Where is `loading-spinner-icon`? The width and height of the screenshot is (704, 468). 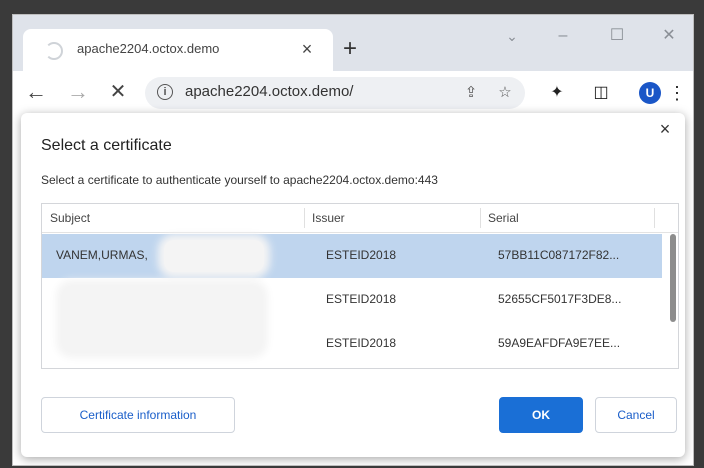 loading-spinner-icon is located at coordinates (54, 51).